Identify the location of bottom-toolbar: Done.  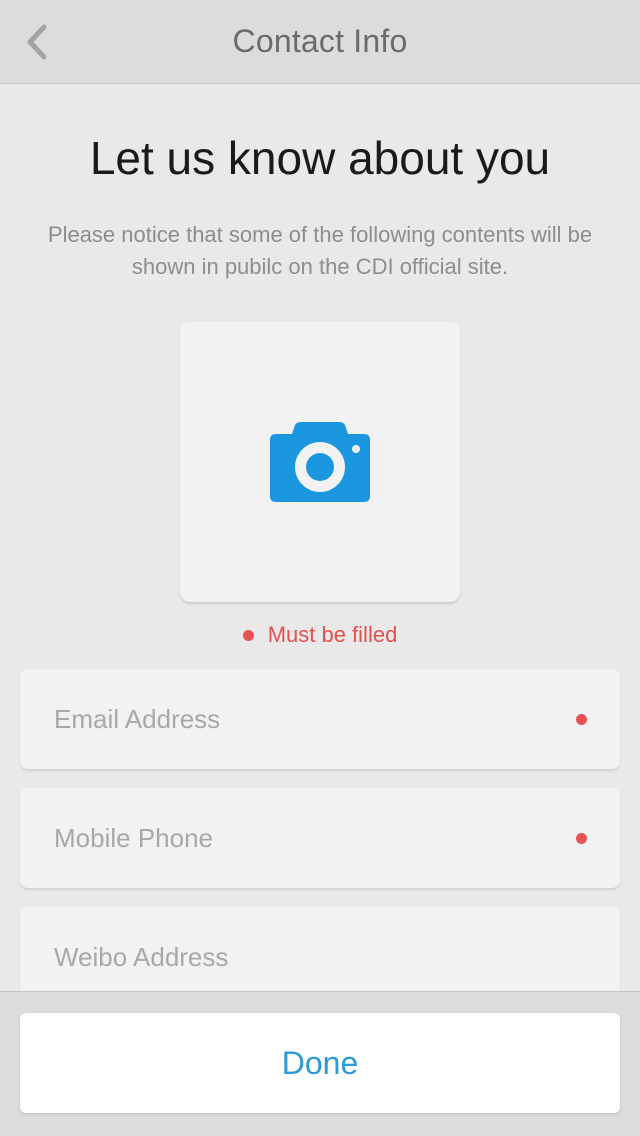
(320, 1063).